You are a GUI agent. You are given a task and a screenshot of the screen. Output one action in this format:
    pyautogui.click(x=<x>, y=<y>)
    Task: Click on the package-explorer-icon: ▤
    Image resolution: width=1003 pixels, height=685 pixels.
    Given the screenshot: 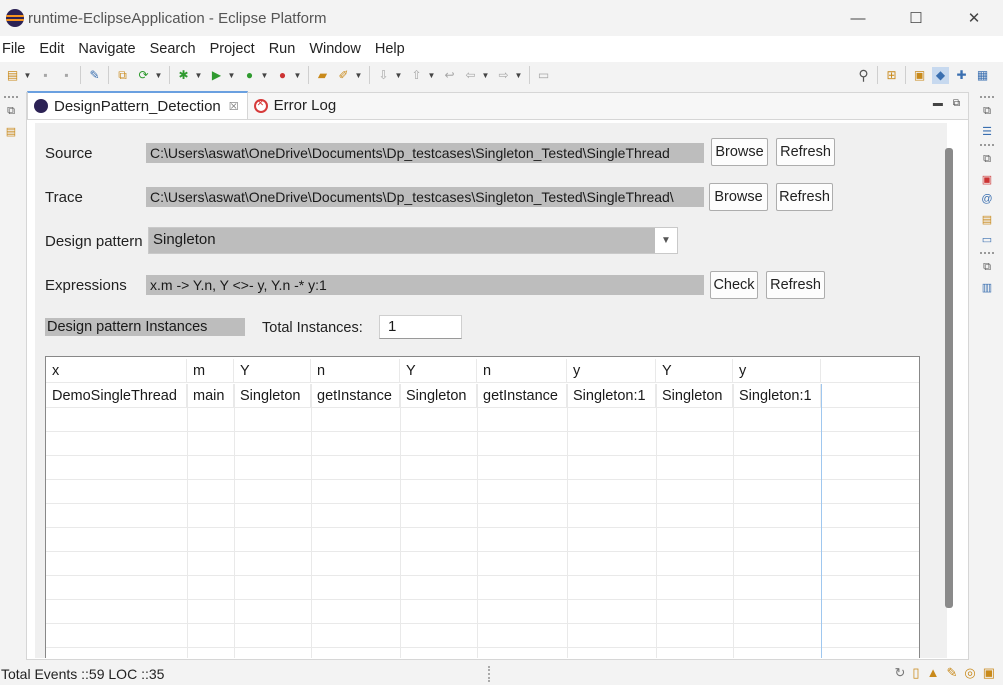 What is the action you would take?
    pyautogui.click(x=11, y=131)
    